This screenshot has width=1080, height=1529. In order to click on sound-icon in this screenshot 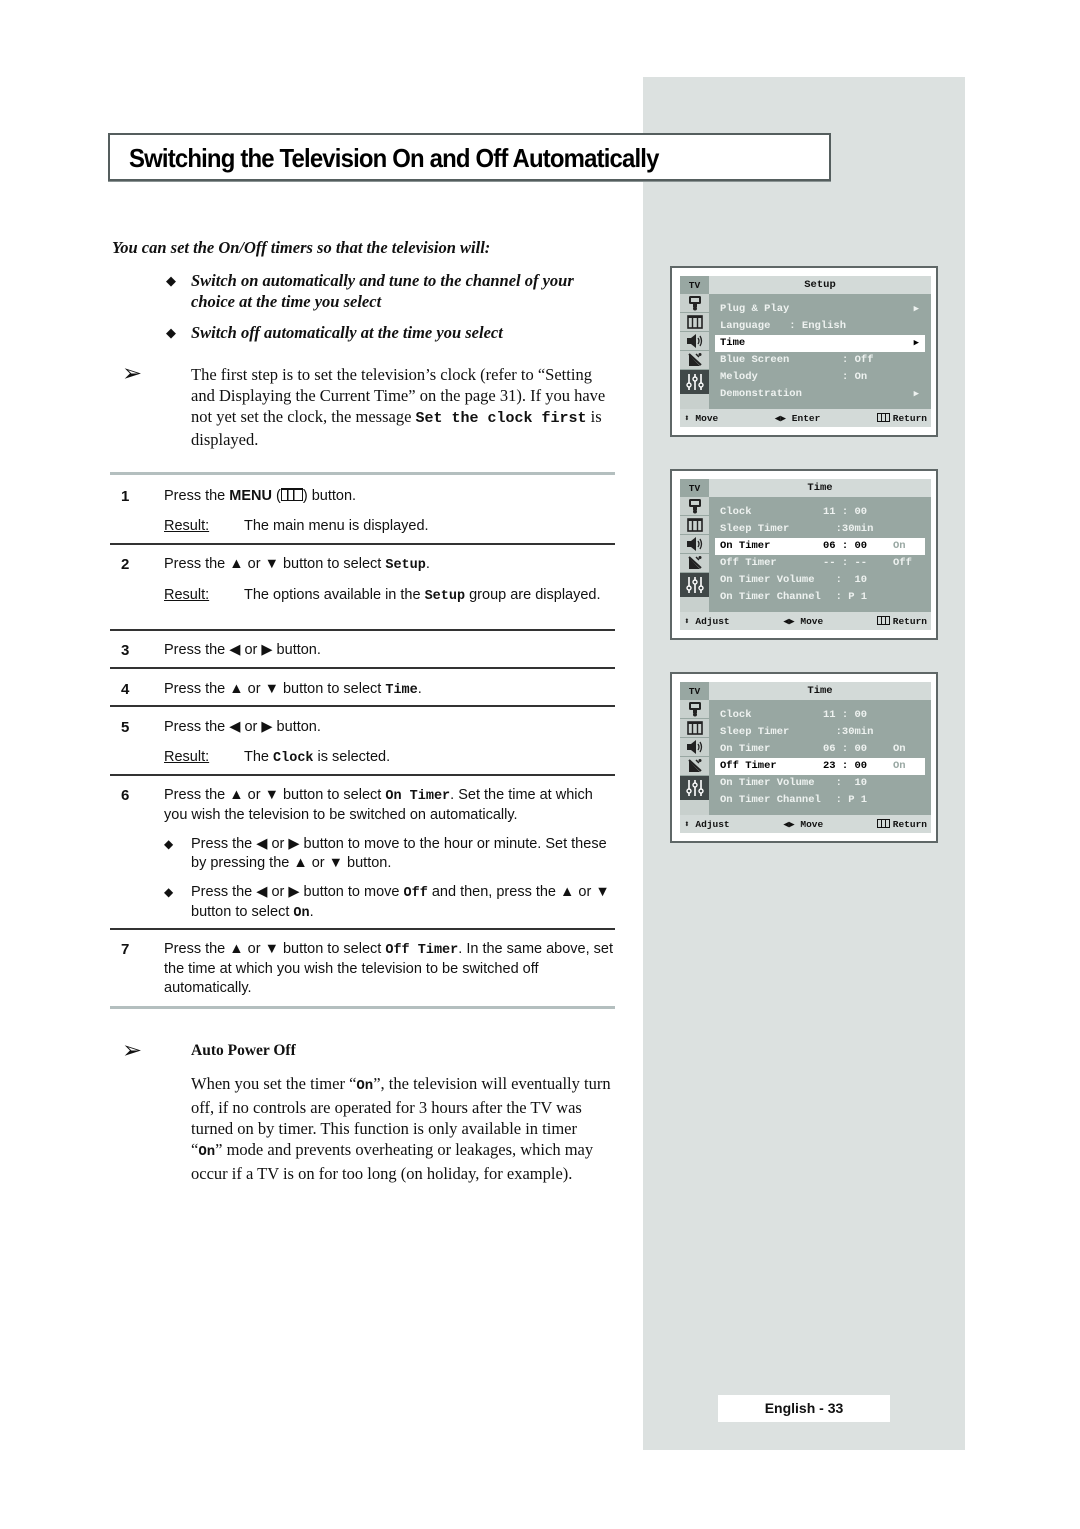, I will do `click(694, 341)`.